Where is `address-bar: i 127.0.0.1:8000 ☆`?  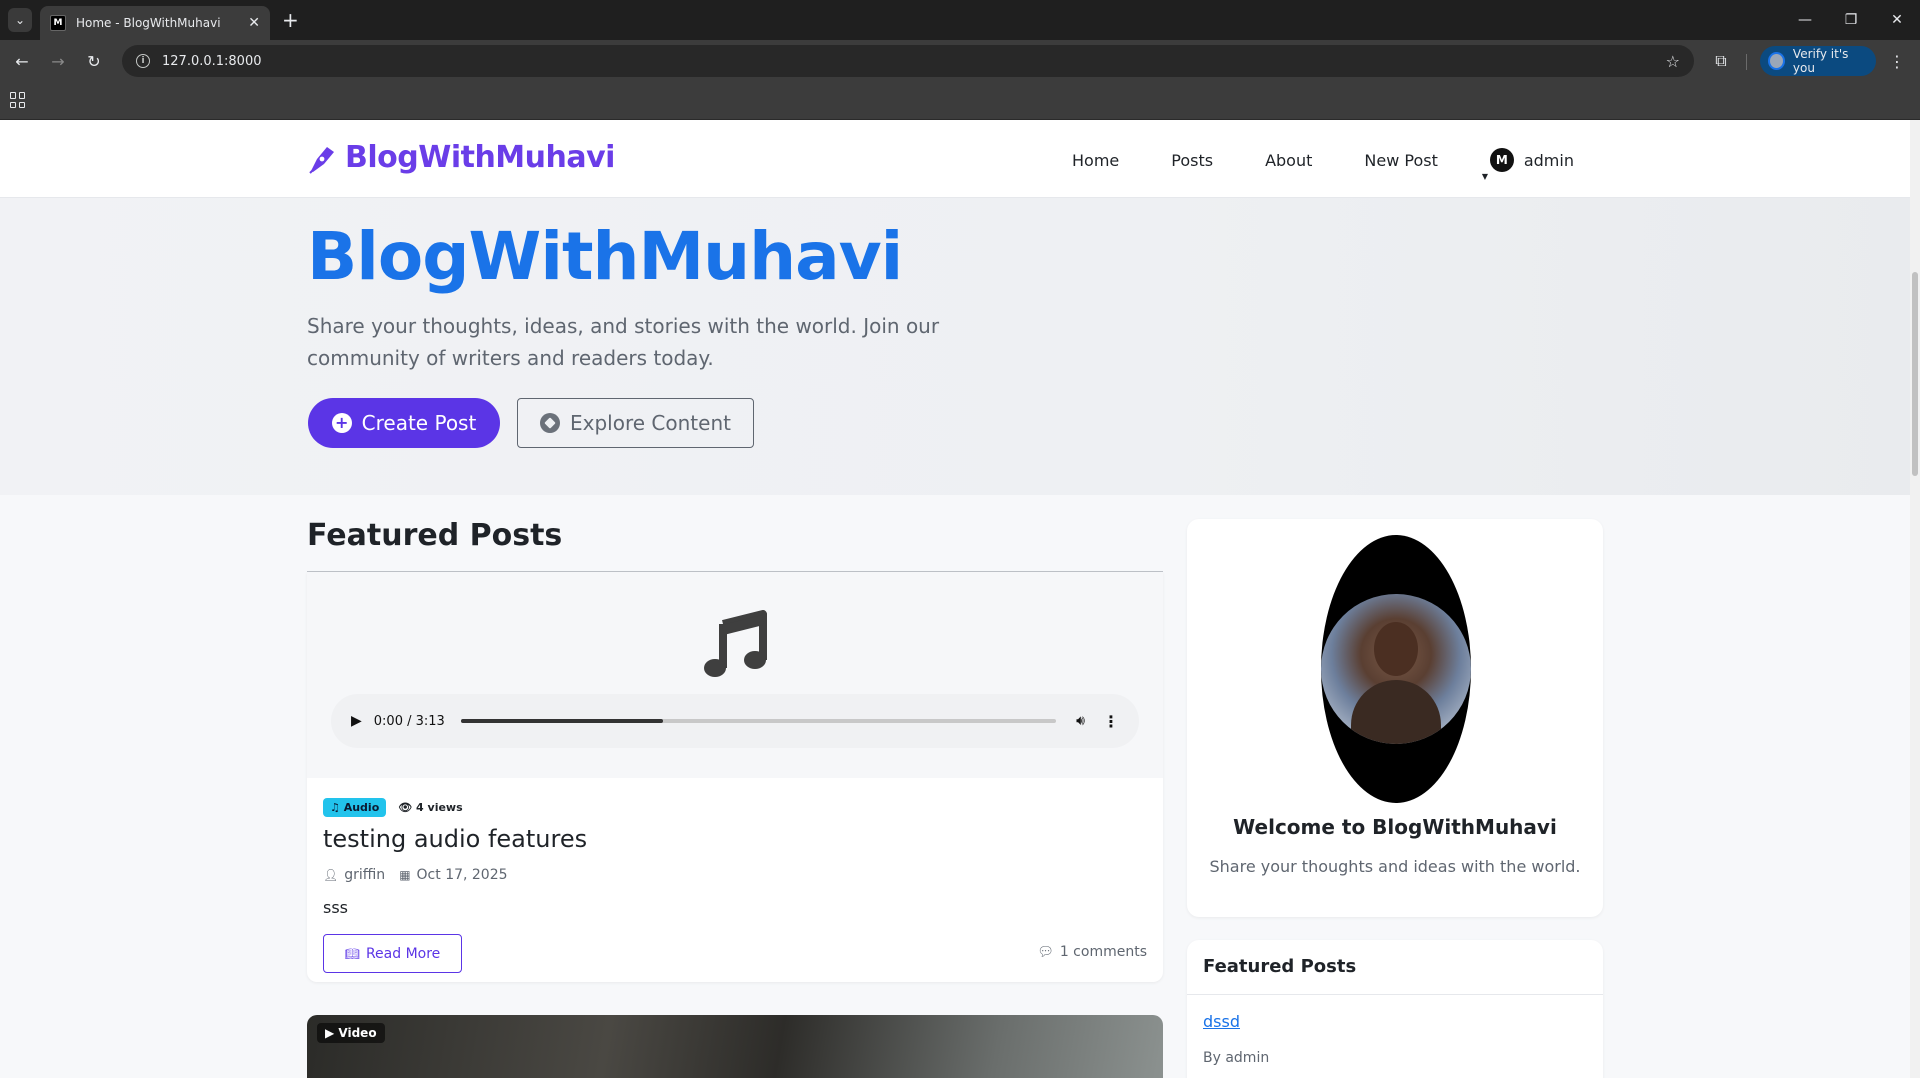 address-bar: i 127.0.0.1:8000 ☆ is located at coordinates (908, 61).